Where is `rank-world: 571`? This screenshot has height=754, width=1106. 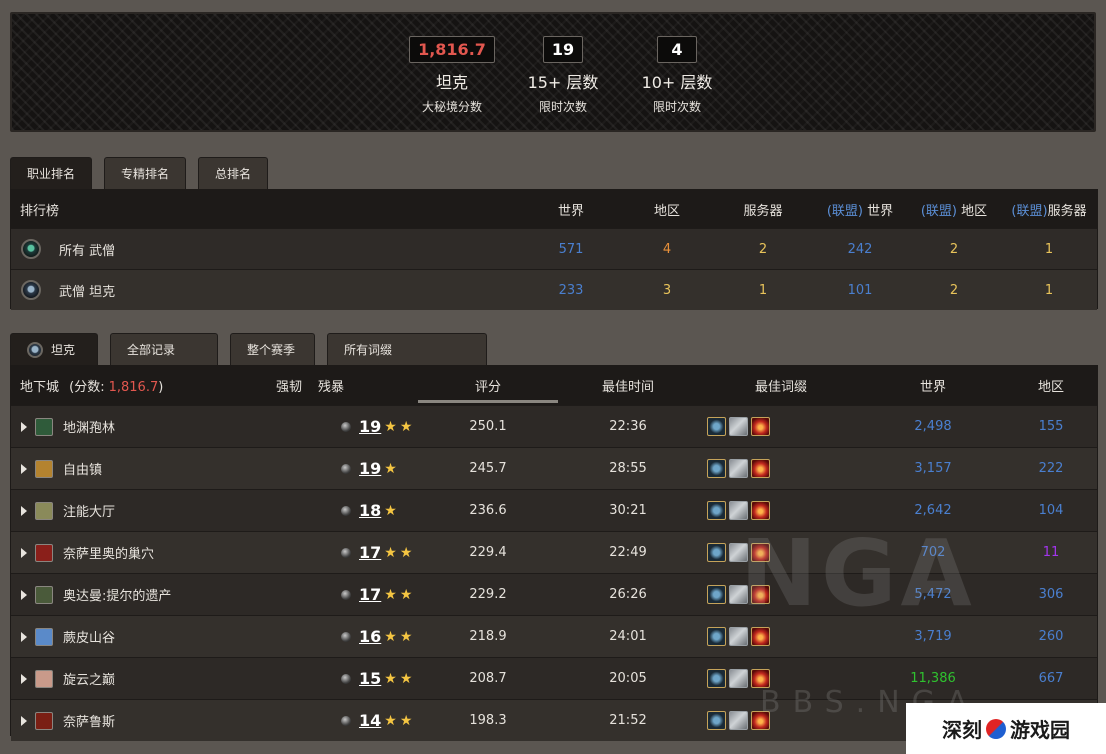
rank-world: 571 is located at coordinates (571, 249).